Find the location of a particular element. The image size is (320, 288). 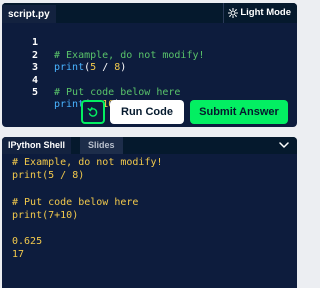

shell-output-line: 17 is located at coordinates (18, 255).